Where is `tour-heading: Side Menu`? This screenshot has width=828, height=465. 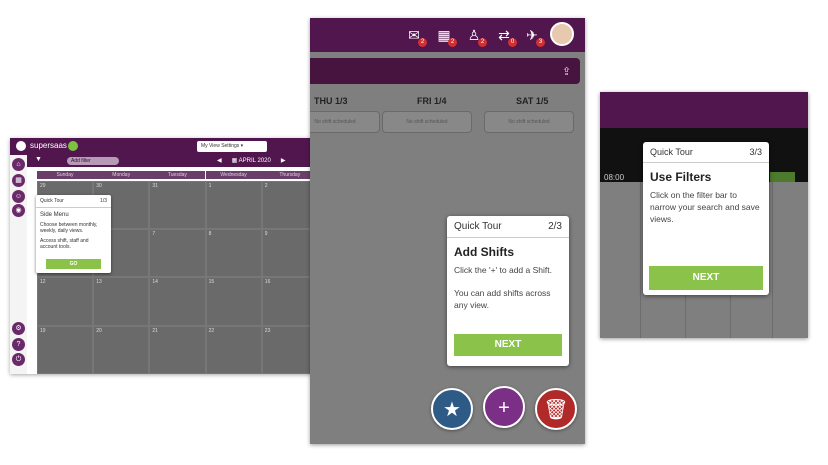
tour-heading: Side Menu is located at coordinates (54, 215).